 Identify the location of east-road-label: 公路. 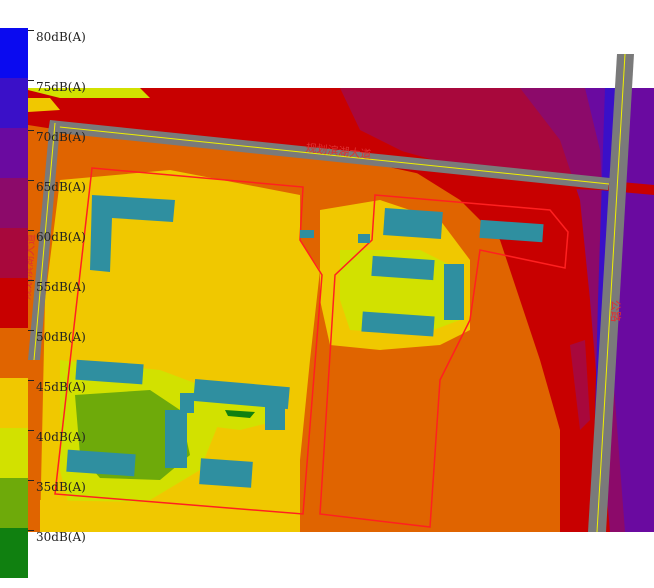
(615, 311).